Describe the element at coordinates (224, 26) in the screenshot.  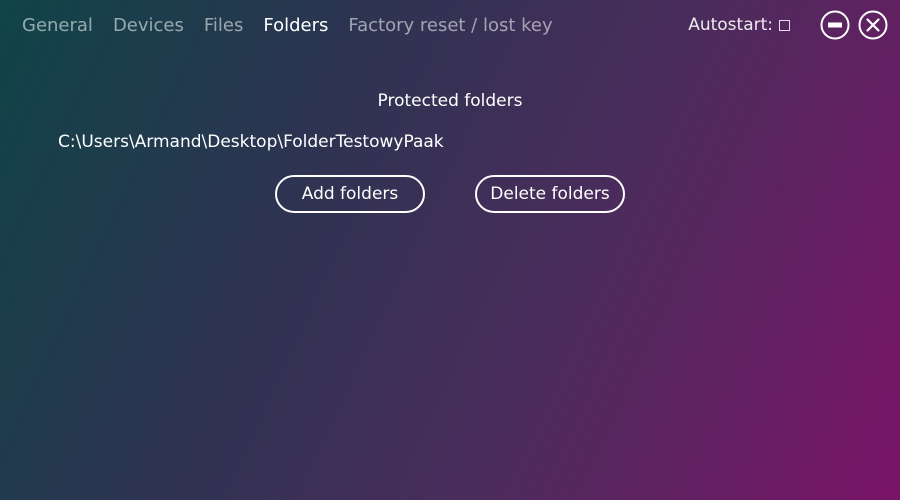
I see `tab-files: Files` at that location.